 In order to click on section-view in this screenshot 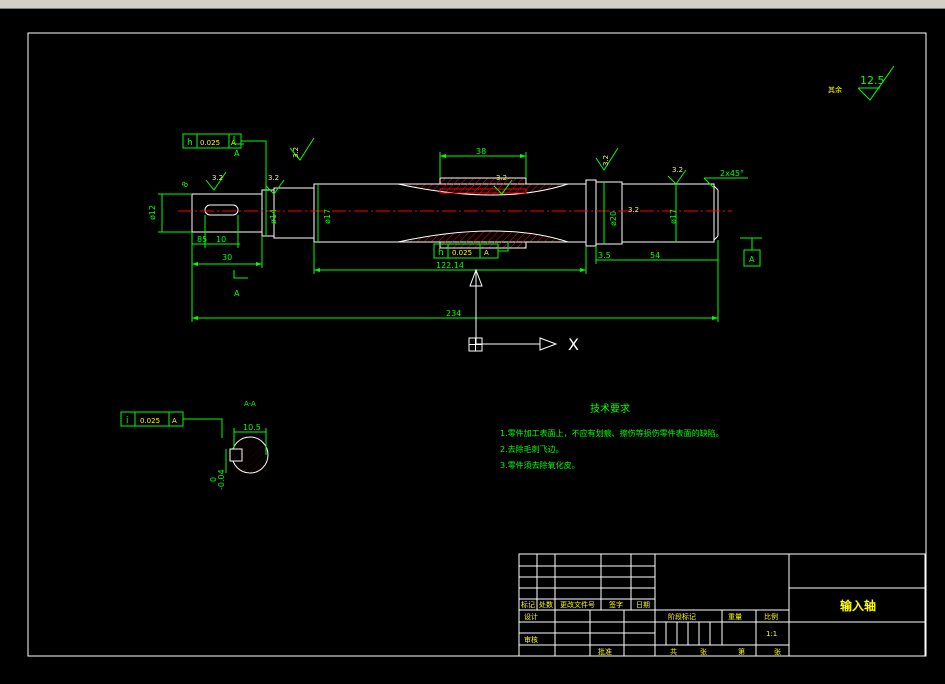, I will do `click(247, 451)`.